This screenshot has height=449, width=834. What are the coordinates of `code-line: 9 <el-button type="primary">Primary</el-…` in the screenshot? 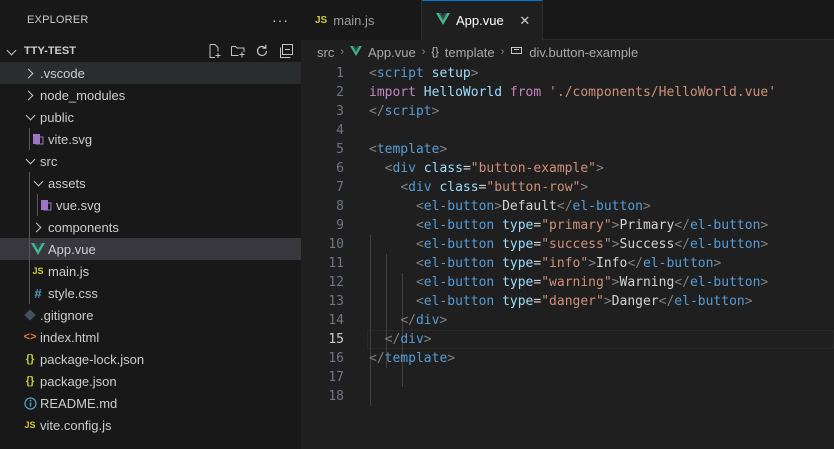 It's located at (567, 225).